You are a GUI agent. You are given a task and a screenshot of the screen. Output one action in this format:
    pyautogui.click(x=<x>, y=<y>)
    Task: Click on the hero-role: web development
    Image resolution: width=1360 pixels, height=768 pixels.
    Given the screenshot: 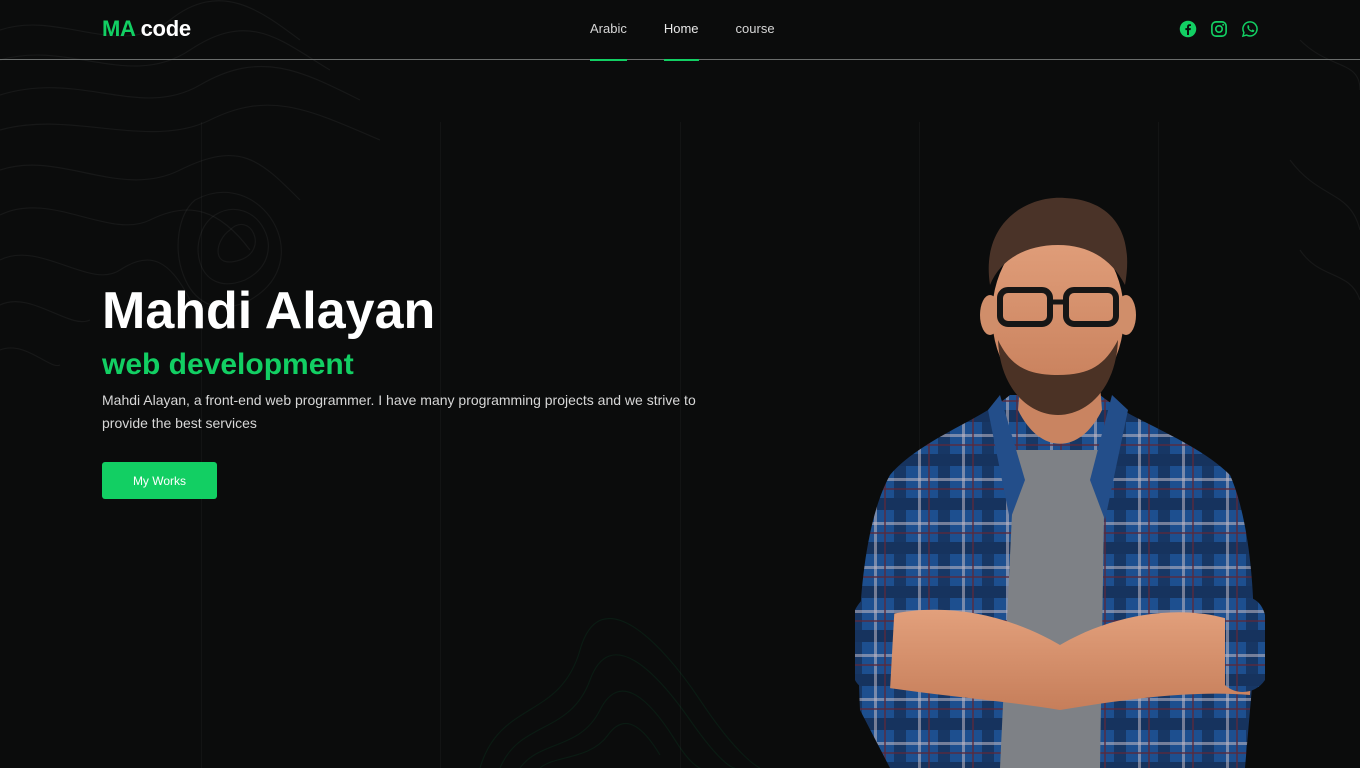 What is the action you would take?
    pyautogui.click(x=228, y=364)
    